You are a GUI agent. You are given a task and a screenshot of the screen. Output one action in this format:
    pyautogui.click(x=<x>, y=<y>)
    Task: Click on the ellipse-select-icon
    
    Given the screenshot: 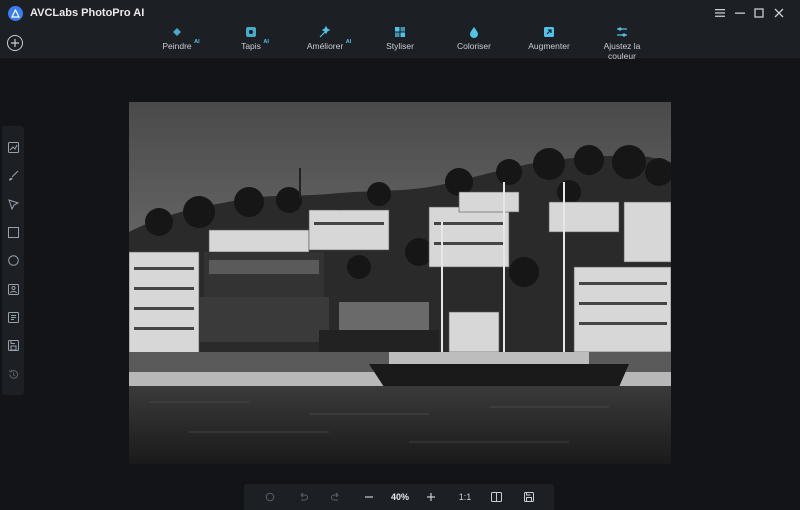 What is the action you would take?
    pyautogui.click(x=13, y=260)
    